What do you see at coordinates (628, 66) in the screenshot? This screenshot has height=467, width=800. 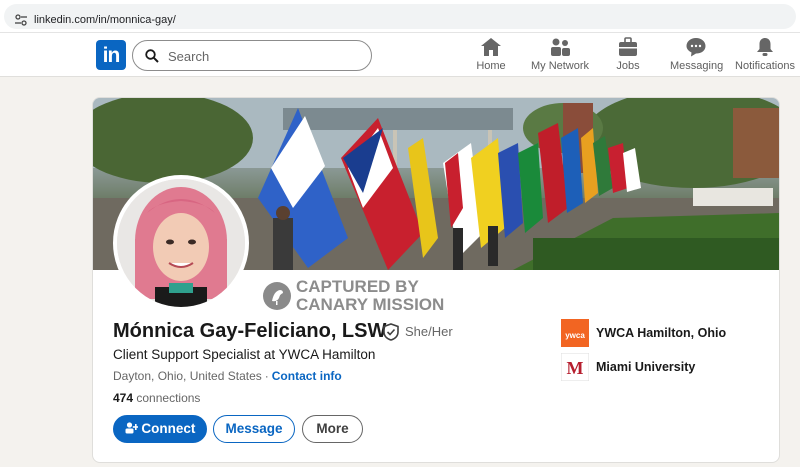 I see `nav-jobs-label: Jobs` at bounding box center [628, 66].